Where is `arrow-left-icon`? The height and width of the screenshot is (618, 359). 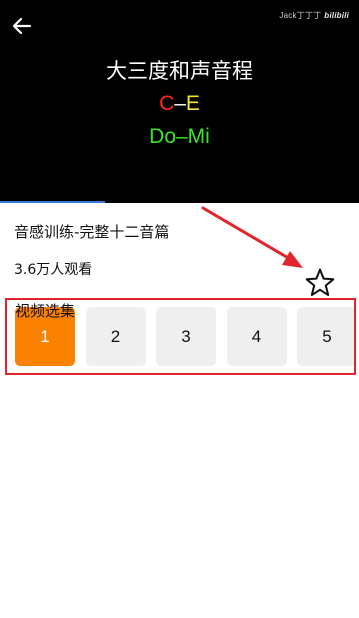 arrow-left-icon is located at coordinates (22, 26).